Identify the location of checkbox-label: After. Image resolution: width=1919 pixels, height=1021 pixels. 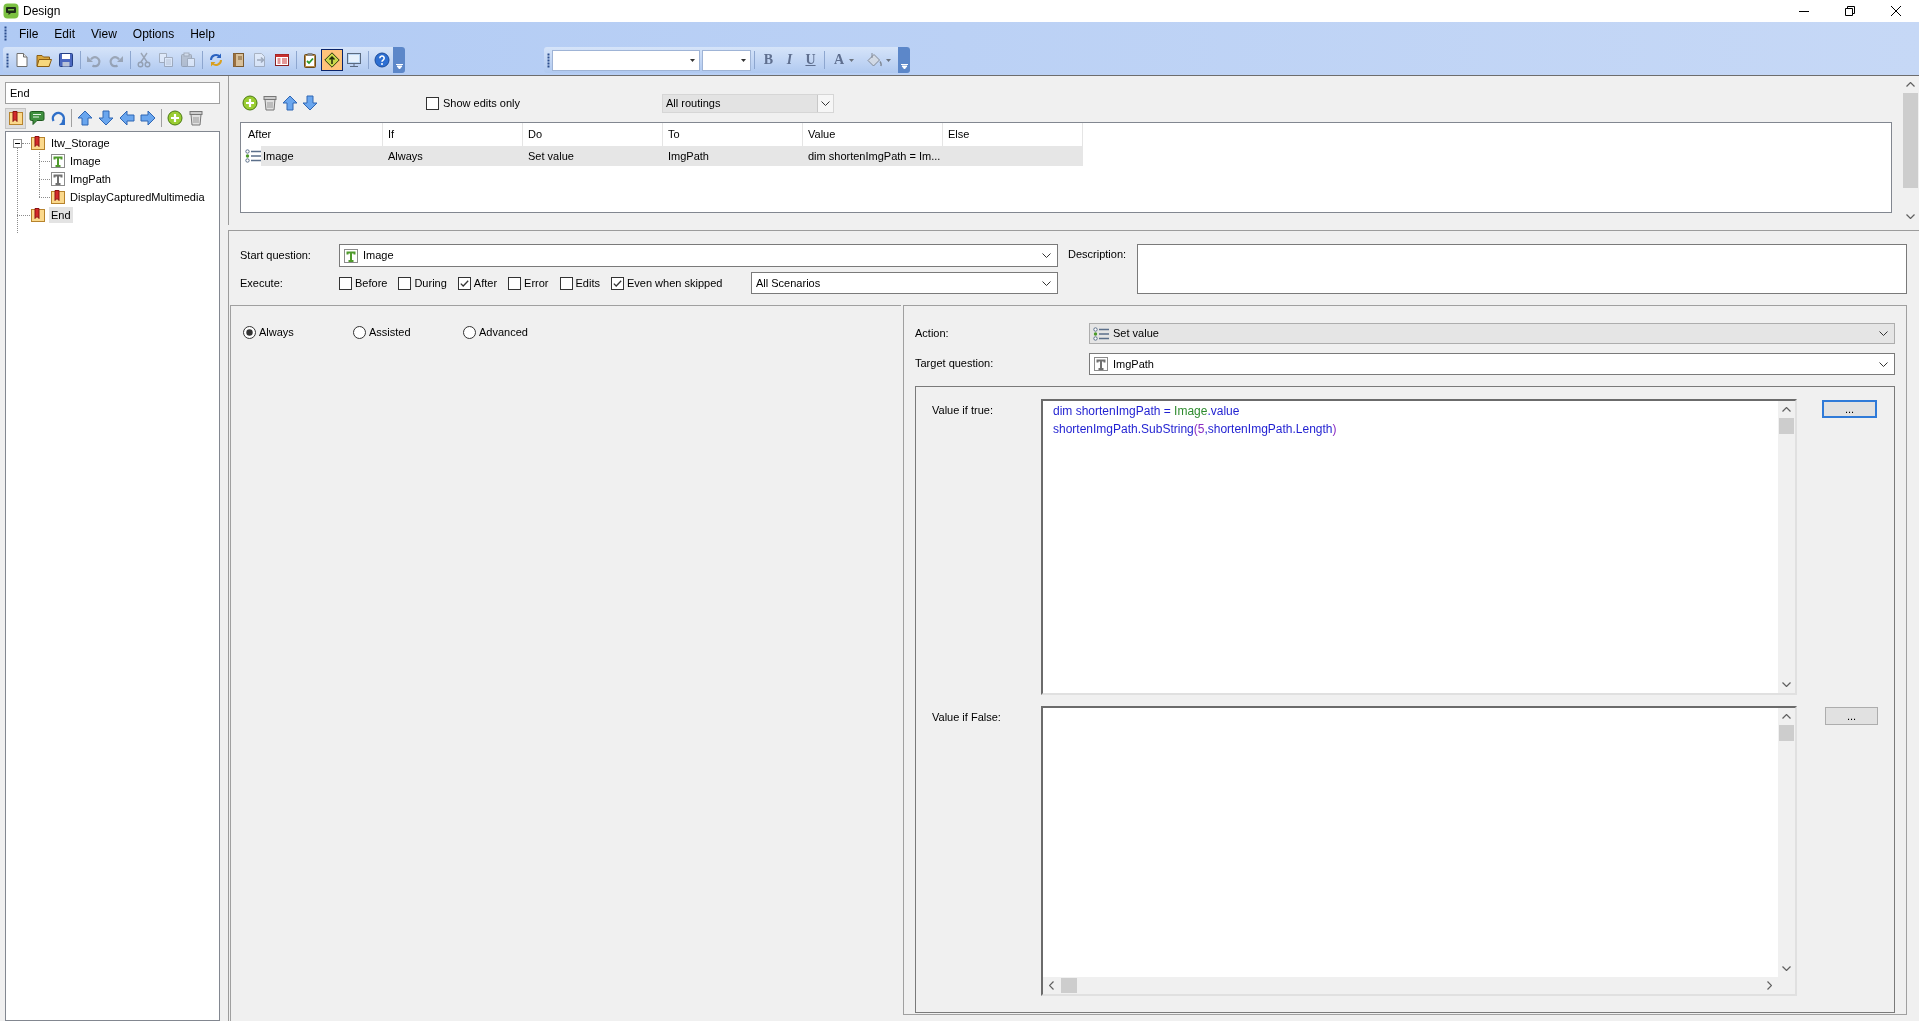
(485, 283).